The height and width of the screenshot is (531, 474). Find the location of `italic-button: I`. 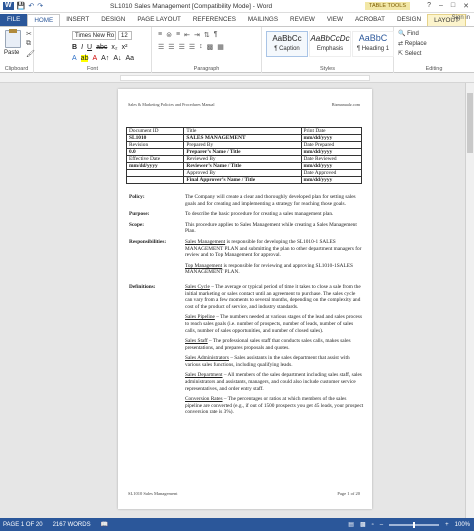

italic-button: I is located at coordinates (82, 47).